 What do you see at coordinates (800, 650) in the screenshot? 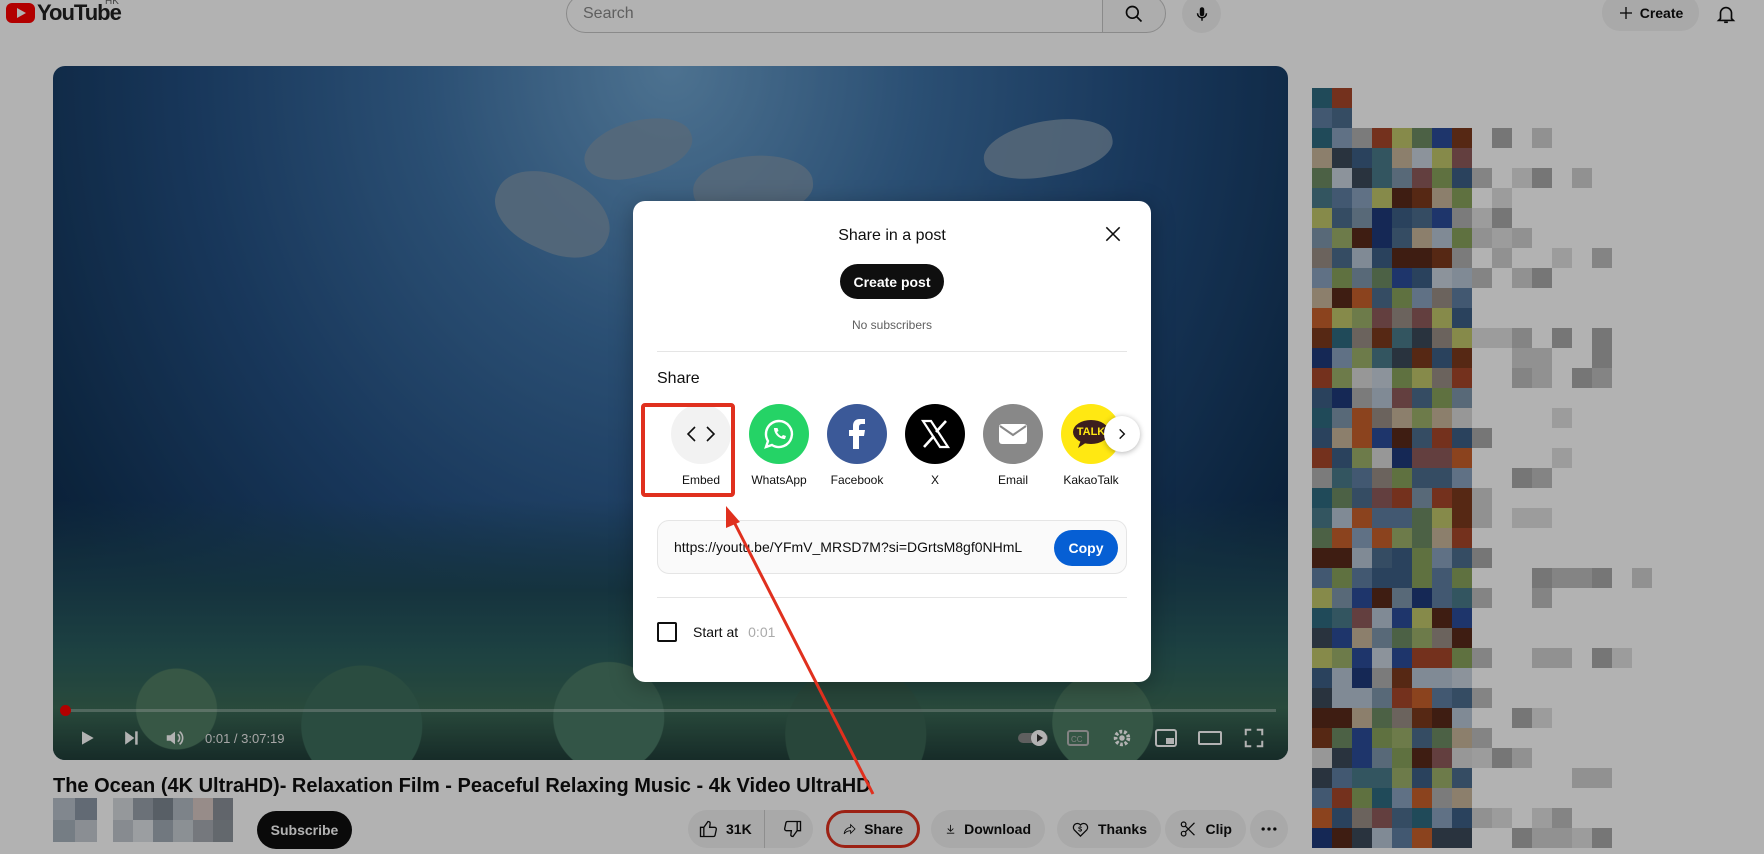
I see `annotation-arrow` at bounding box center [800, 650].